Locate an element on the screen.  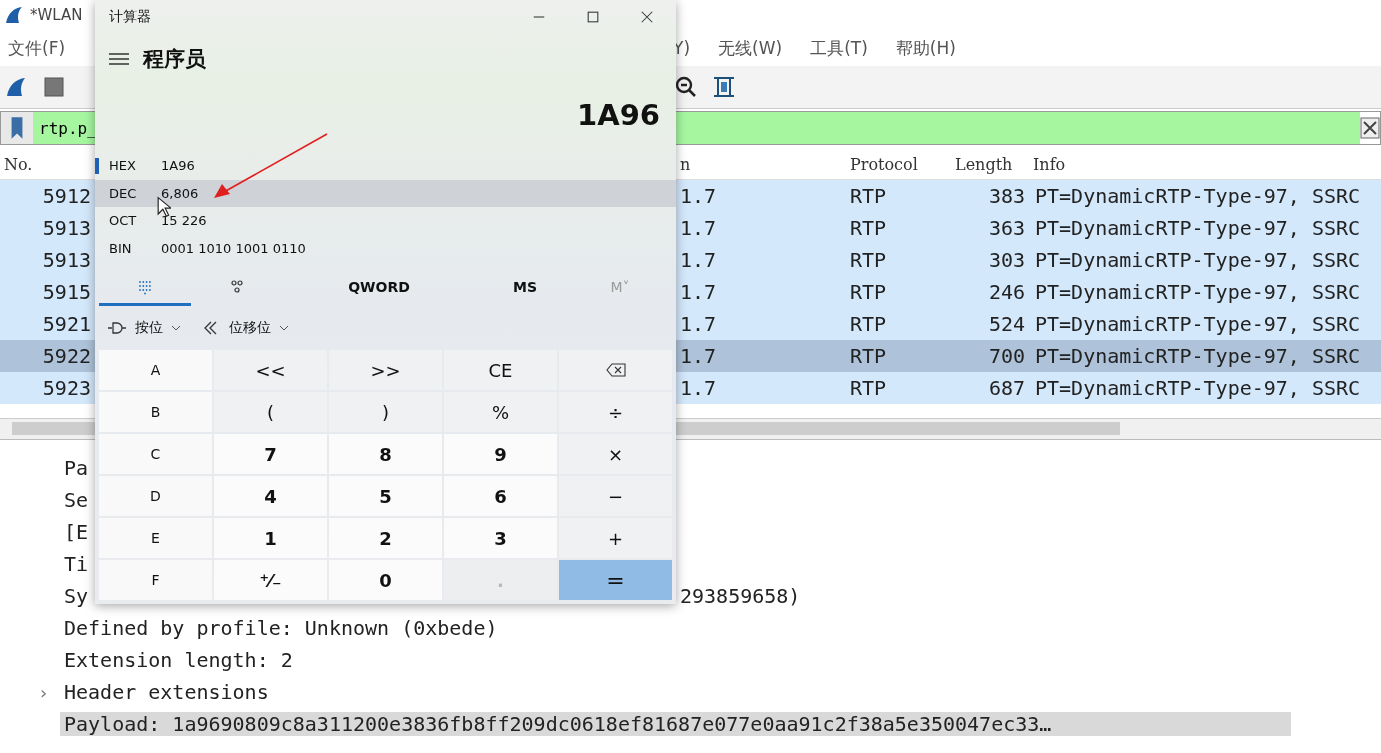
calculator-key: ( is located at coordinates (270, 412).